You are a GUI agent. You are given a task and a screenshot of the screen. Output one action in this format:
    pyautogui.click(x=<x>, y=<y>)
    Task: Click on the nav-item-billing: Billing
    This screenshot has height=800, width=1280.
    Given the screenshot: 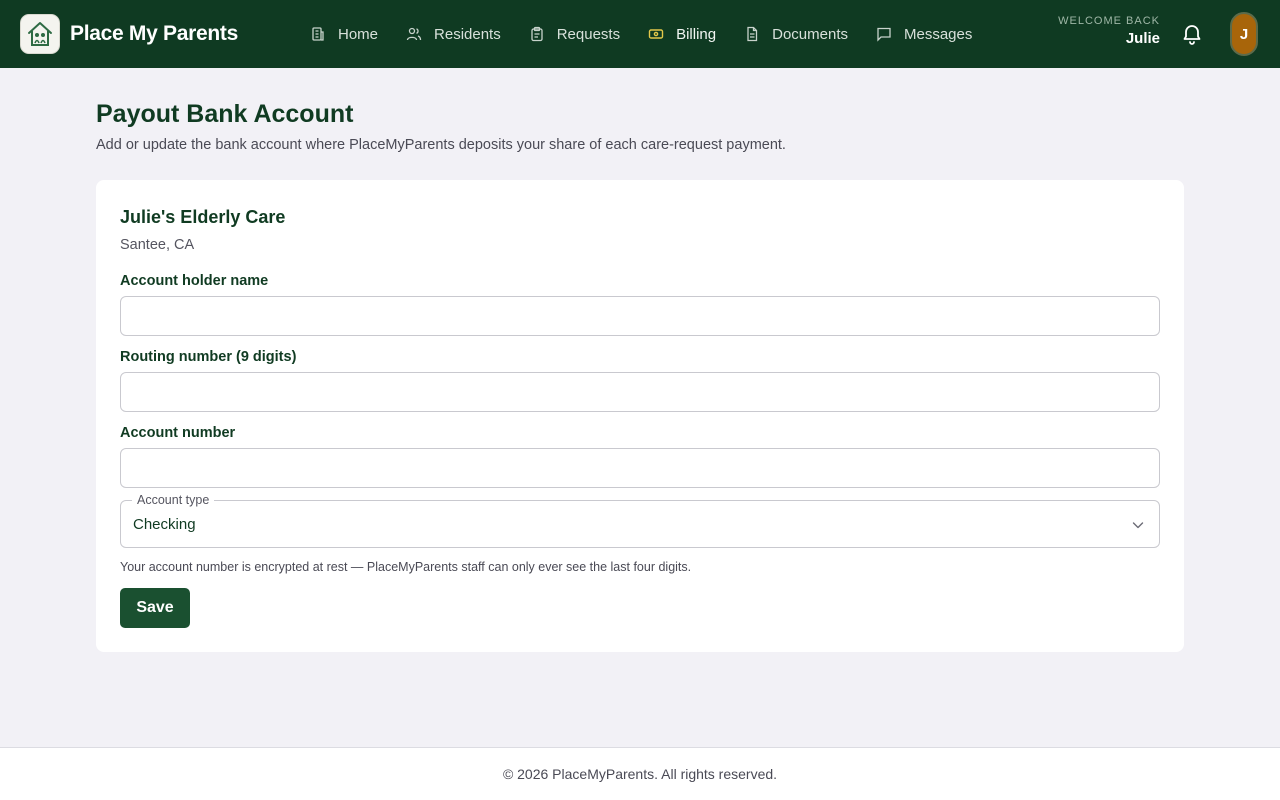 What is the action you would take?
    pyautogui.click(x=682, y=34)
    